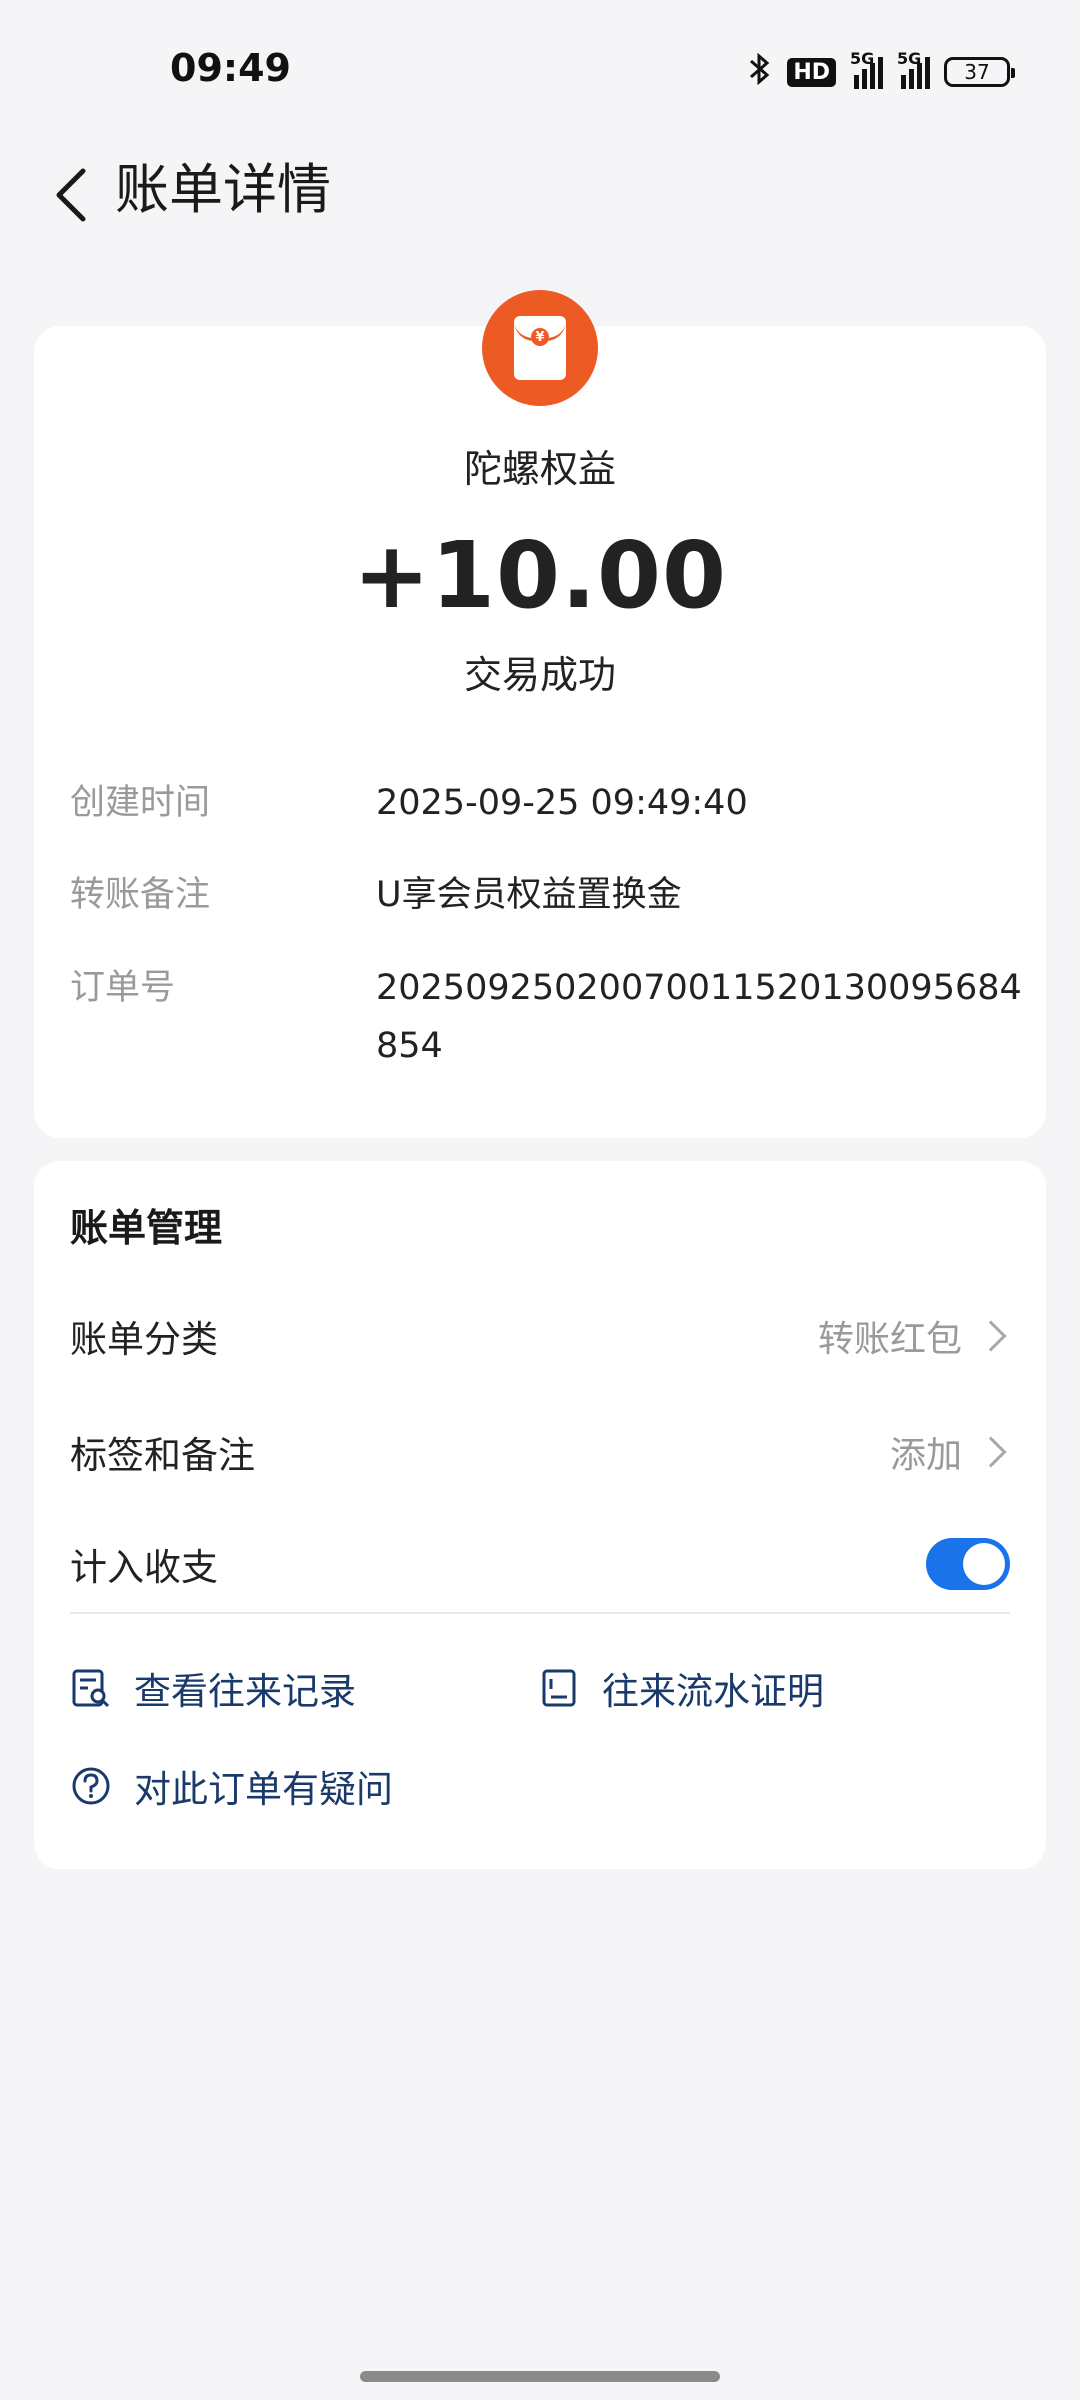  I want to click on link-label: 对此订单有疑问, so click(263, 1789).